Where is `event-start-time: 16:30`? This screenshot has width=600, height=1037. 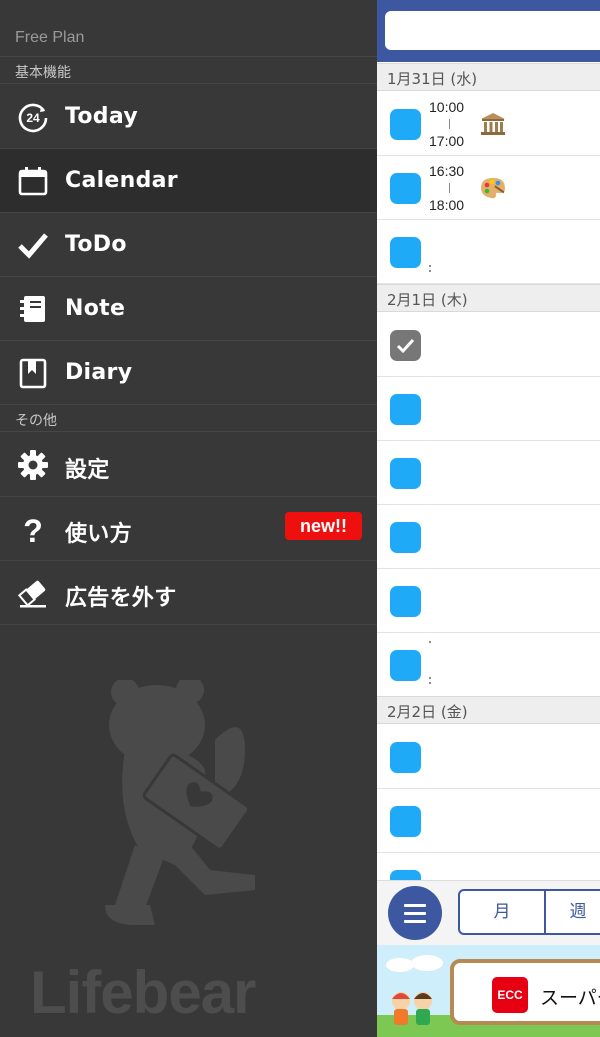
event-start-time: 16:30 is located at coordinates (447, 171).